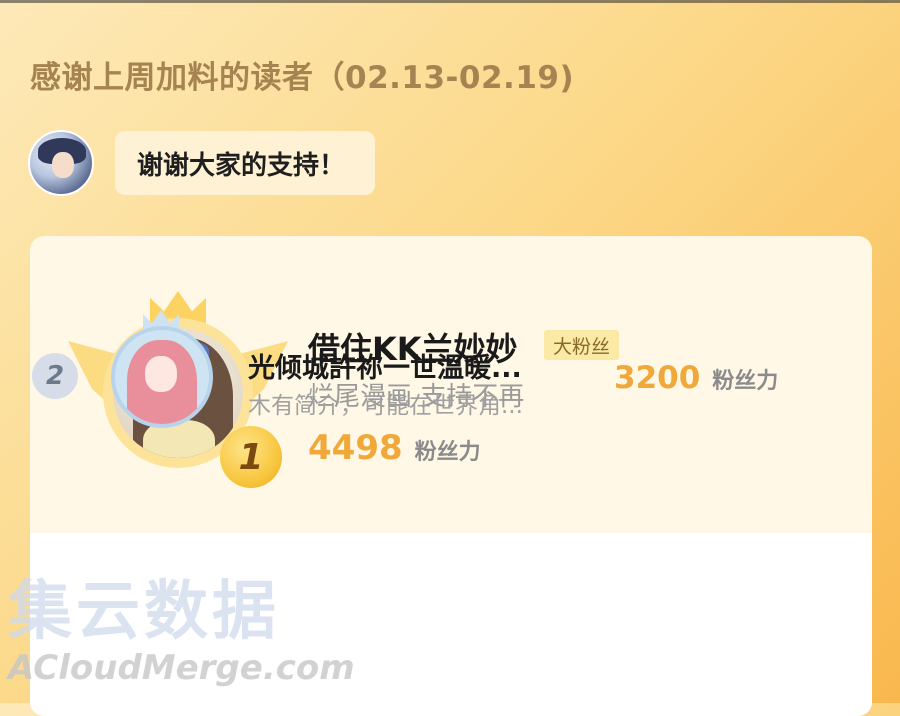 The image size is (900, 716). What do you see at coordinates (181, 668) in the screenshot?
I see `watermark-english: ACloudMerge.com` at bounding box center [181, 668].